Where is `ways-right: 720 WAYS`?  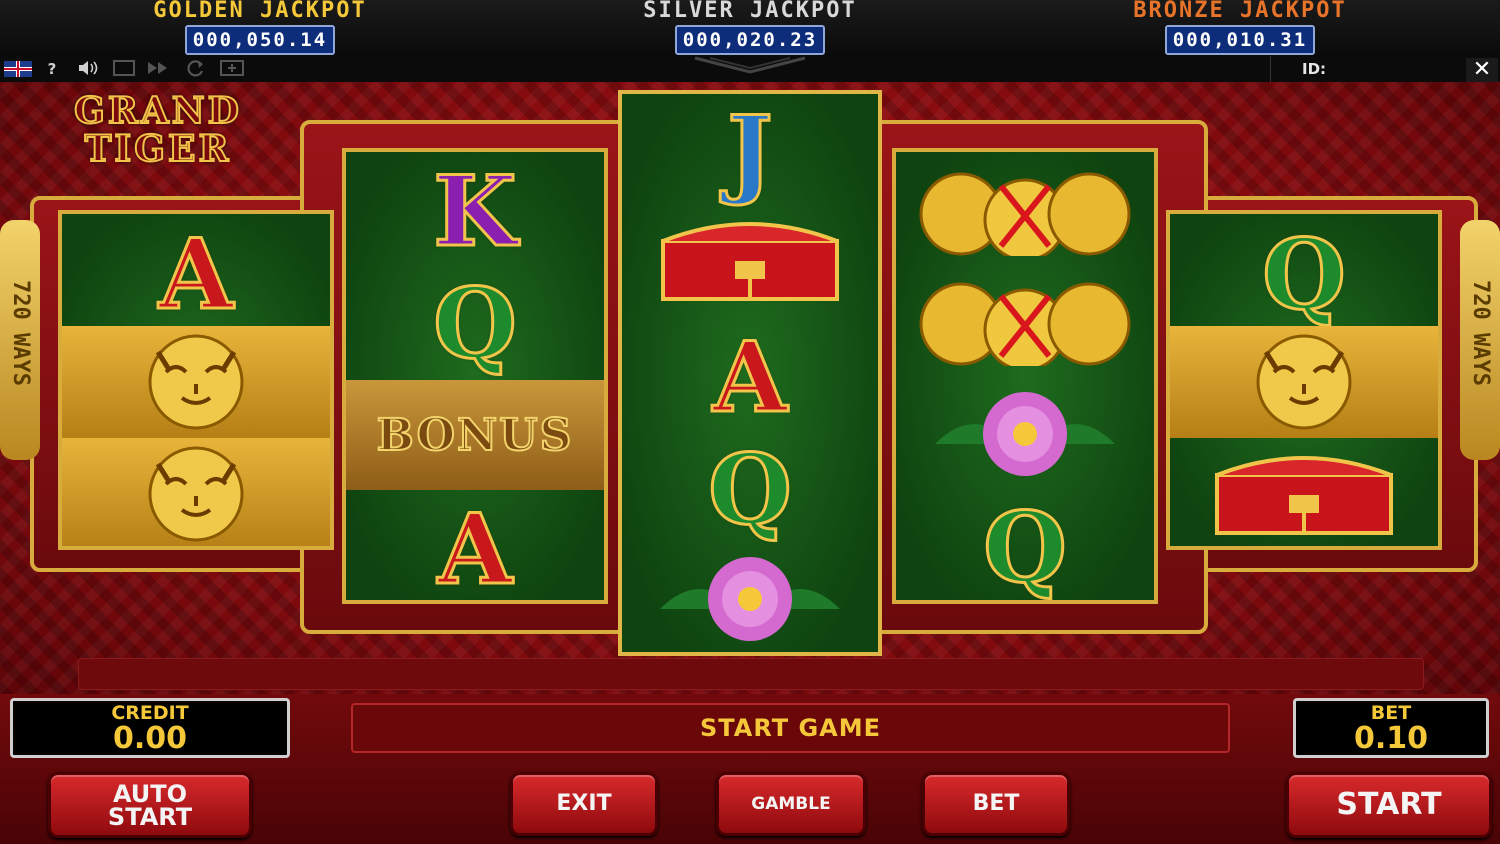 ways-right: 720 WAYS is located at coordinates (1480, 340).